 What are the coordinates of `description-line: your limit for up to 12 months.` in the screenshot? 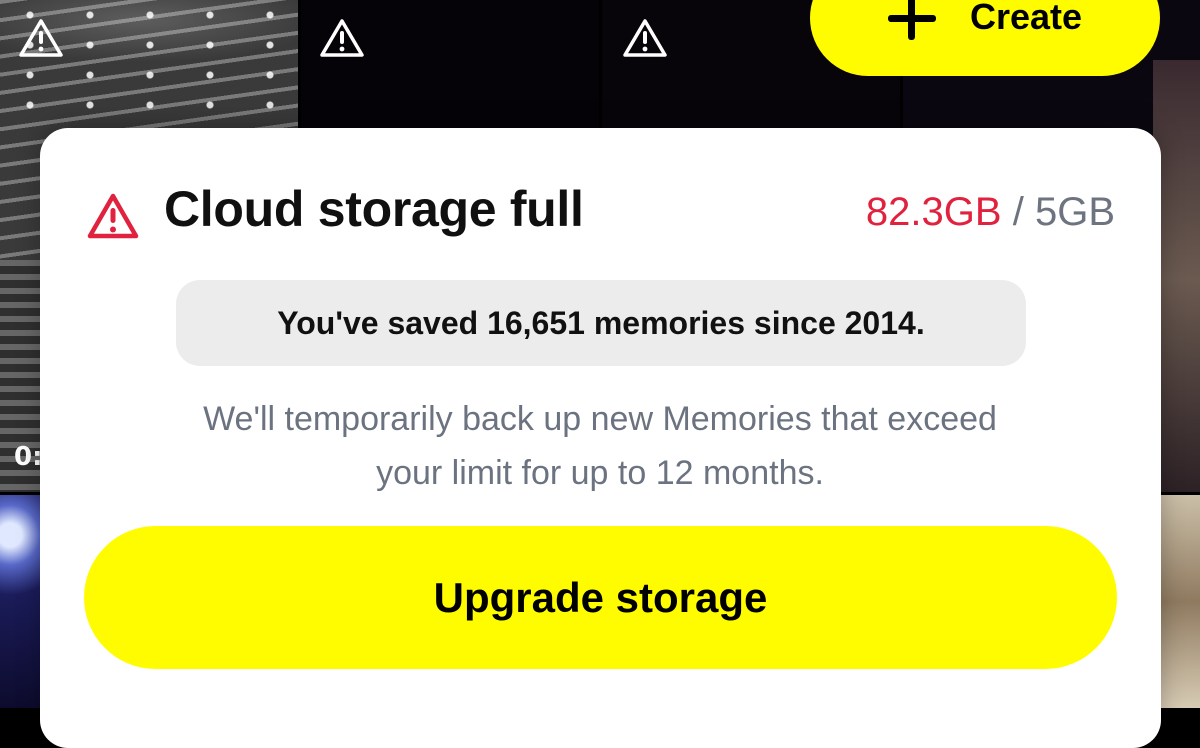 It's located at (600, 473).